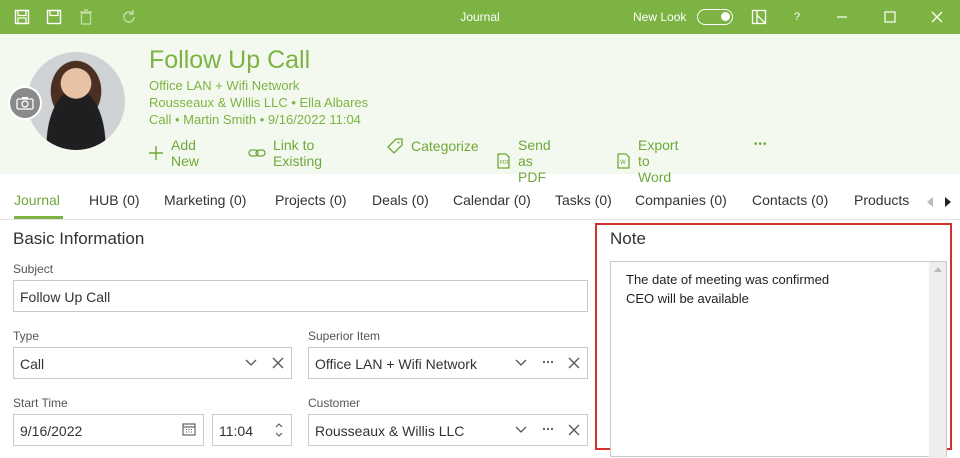  Describe the element at coordinates (285, 153) in the screenshot. I see `link-to-existing-button: Link to Existing` at that location.